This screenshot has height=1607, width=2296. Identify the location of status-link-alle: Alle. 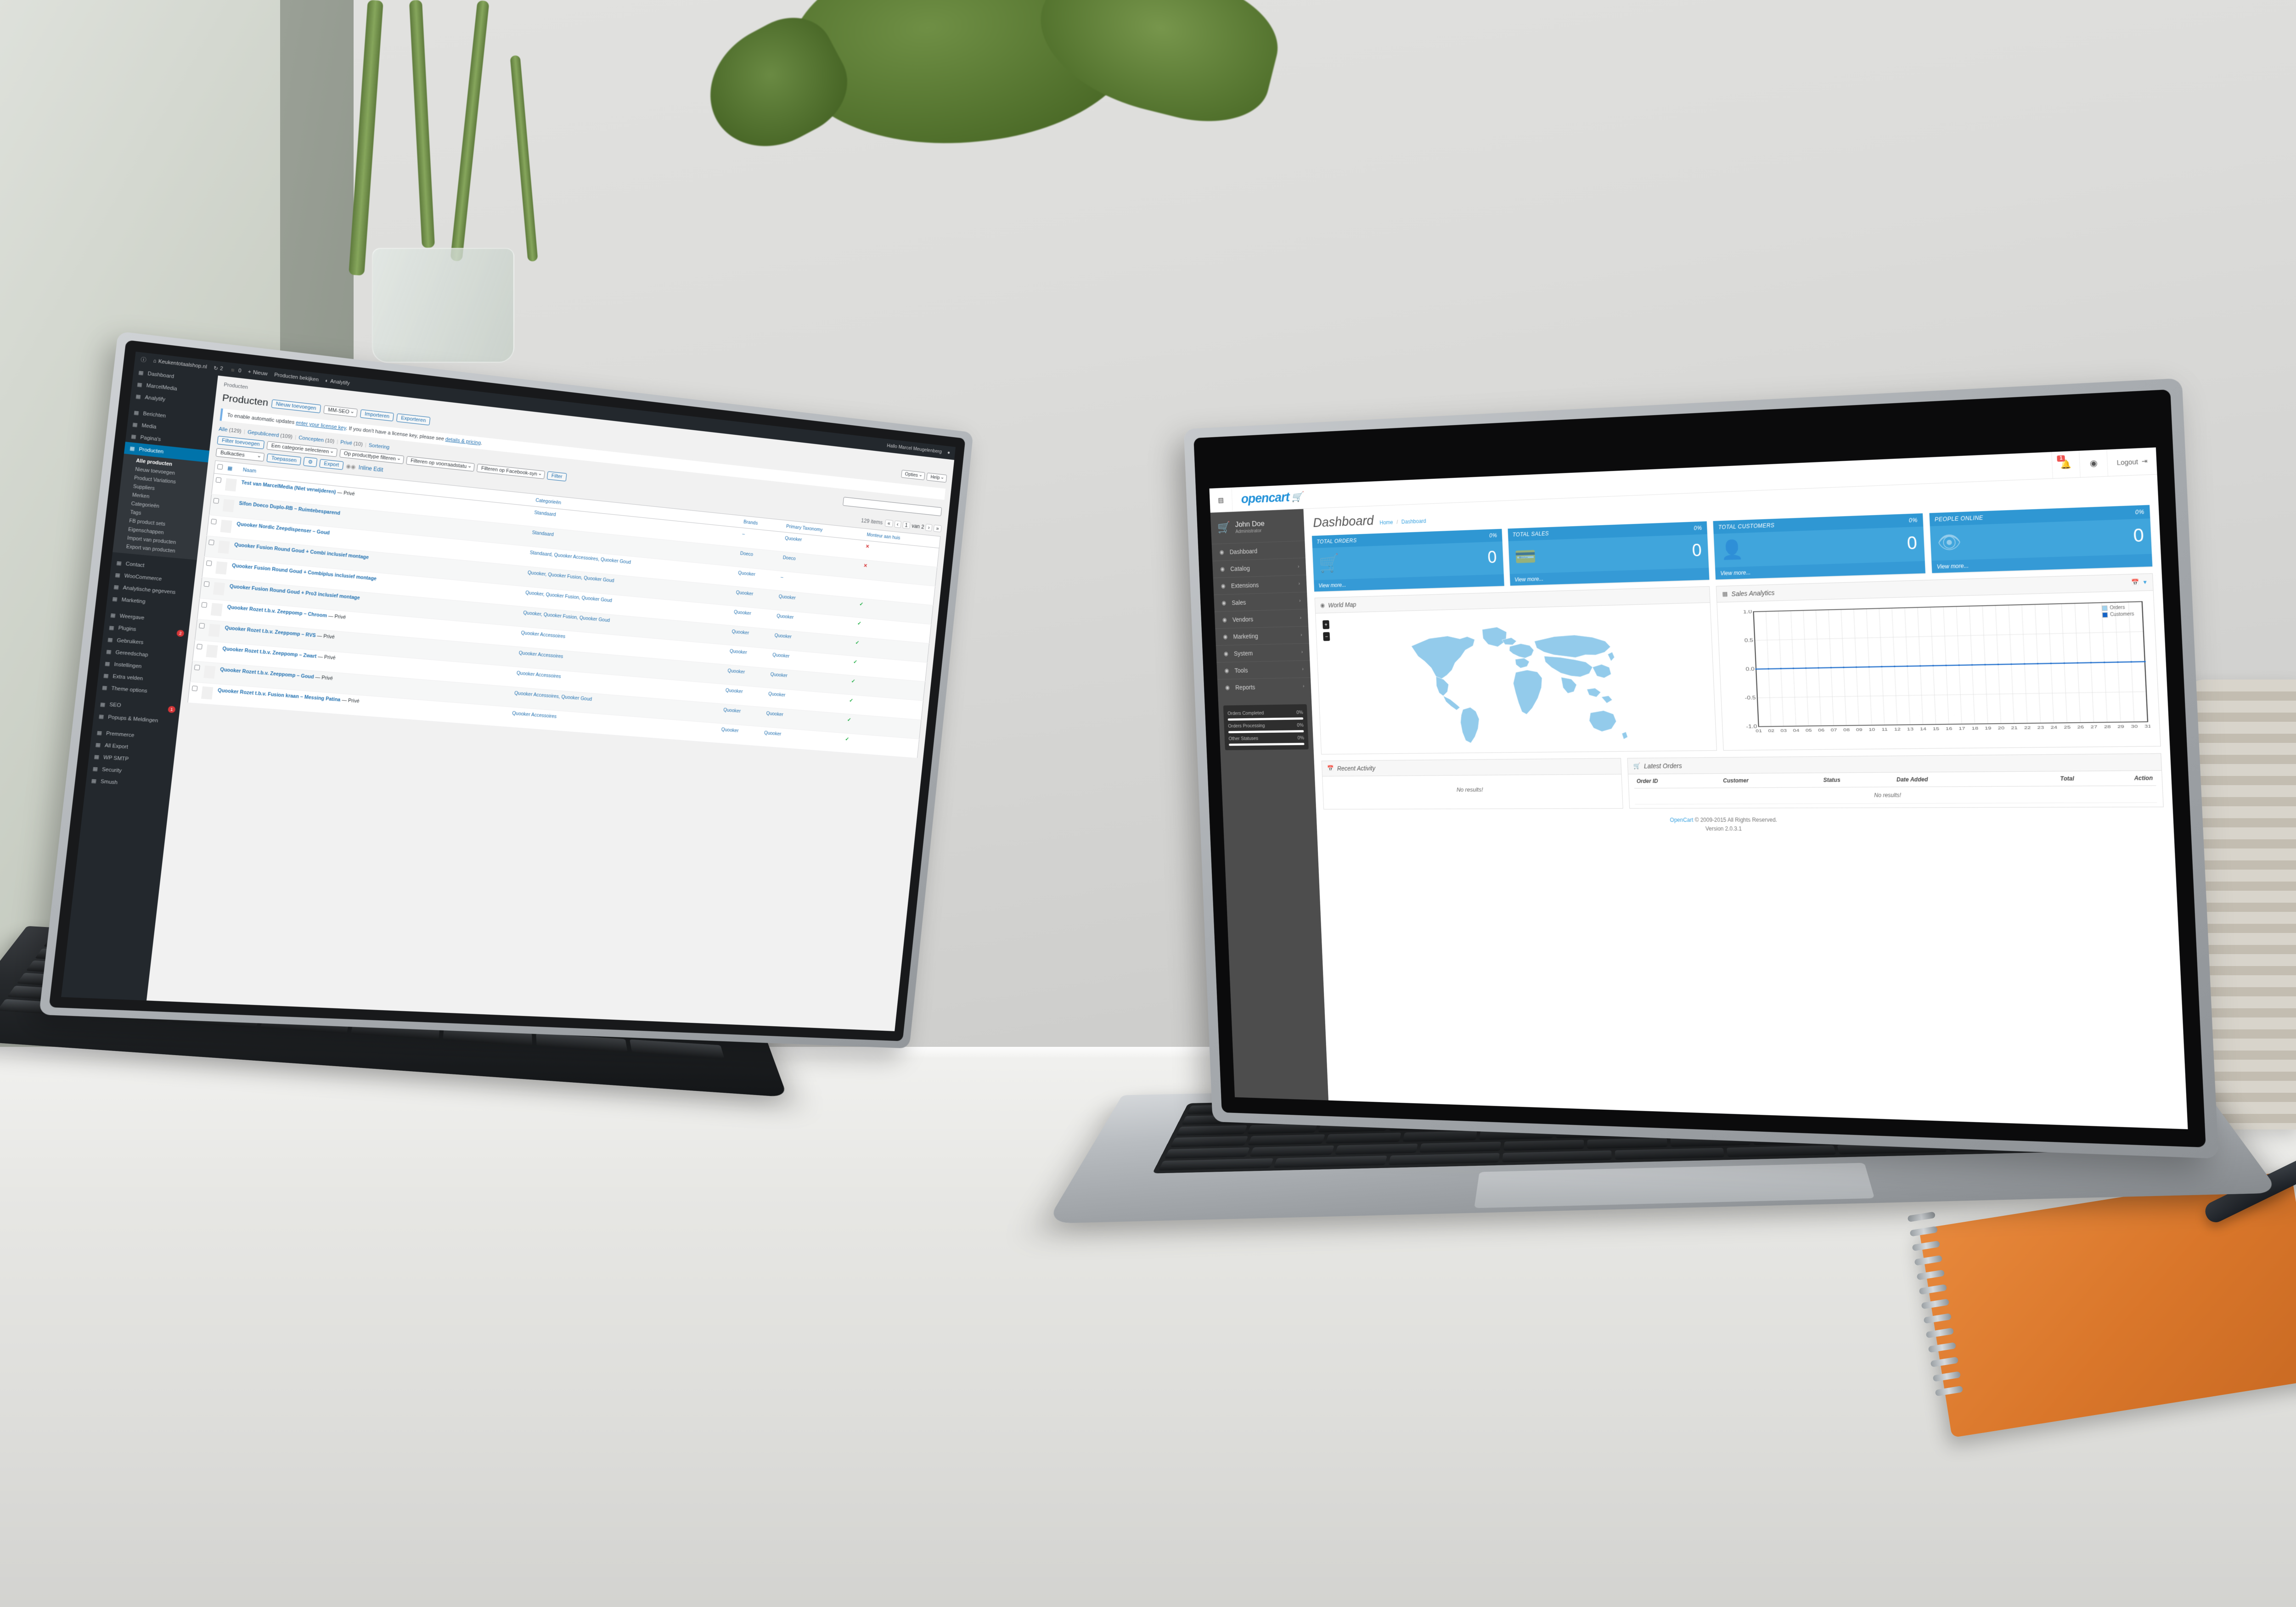
(223, 429).